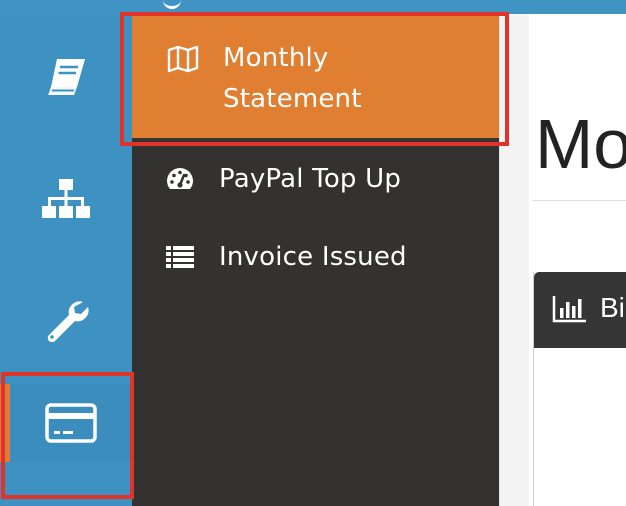 The height and width of the screenshot is (506, 626). What do you see at coordinates (5, 423) in the screenshot?
I see `active-accent` at bounding box center [5, 423].